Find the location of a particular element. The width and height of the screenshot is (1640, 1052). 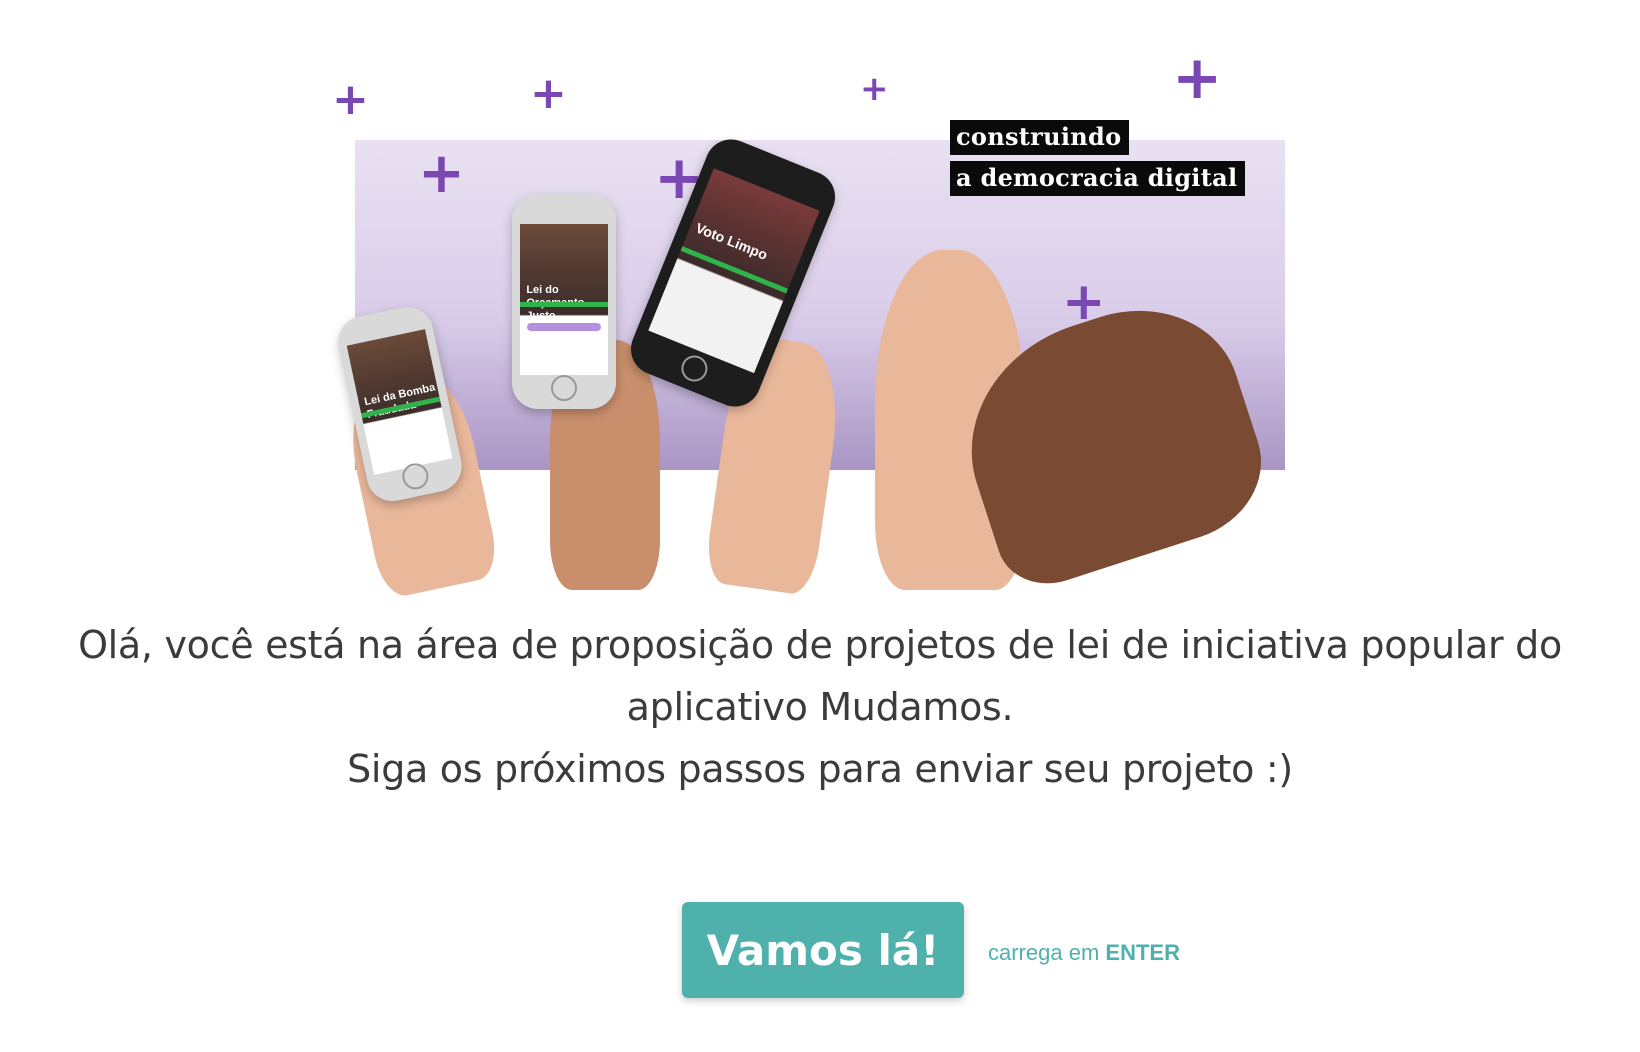

tagline: construindo a democracia digital is located at coordinates (1098, 161).